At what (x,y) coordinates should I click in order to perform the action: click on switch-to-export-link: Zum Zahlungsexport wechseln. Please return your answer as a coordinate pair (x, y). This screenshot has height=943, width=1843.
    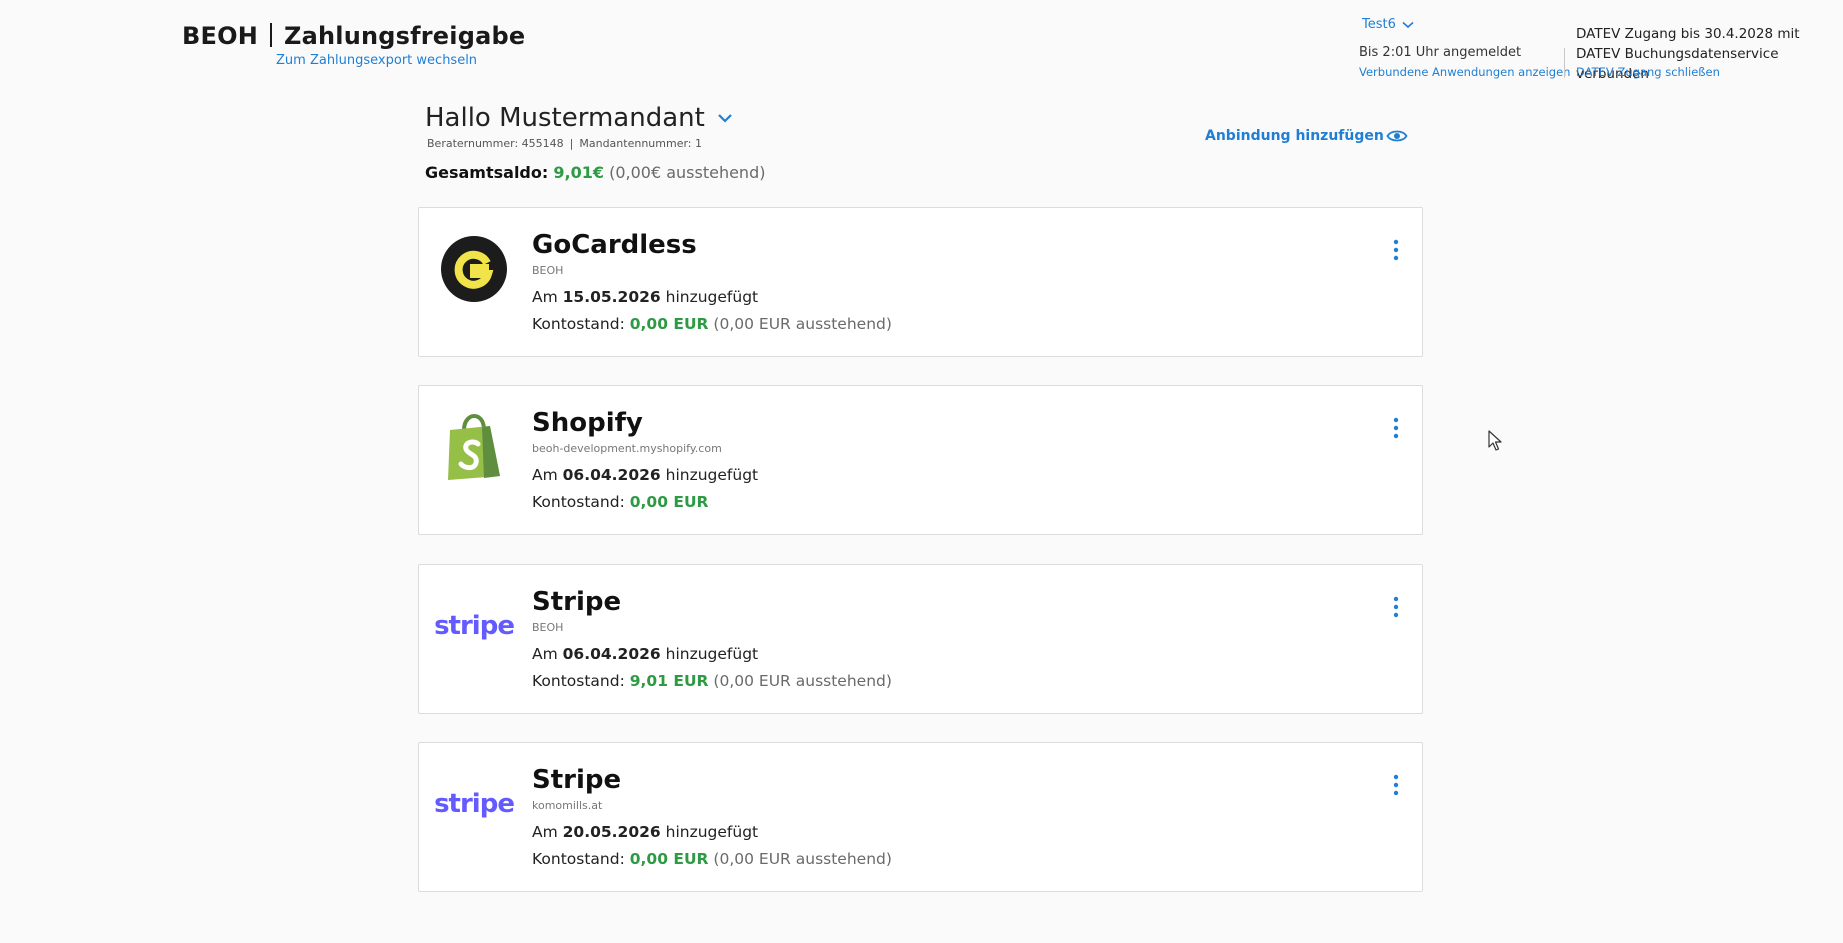
    Looking at the image, I should click on (376, 60).